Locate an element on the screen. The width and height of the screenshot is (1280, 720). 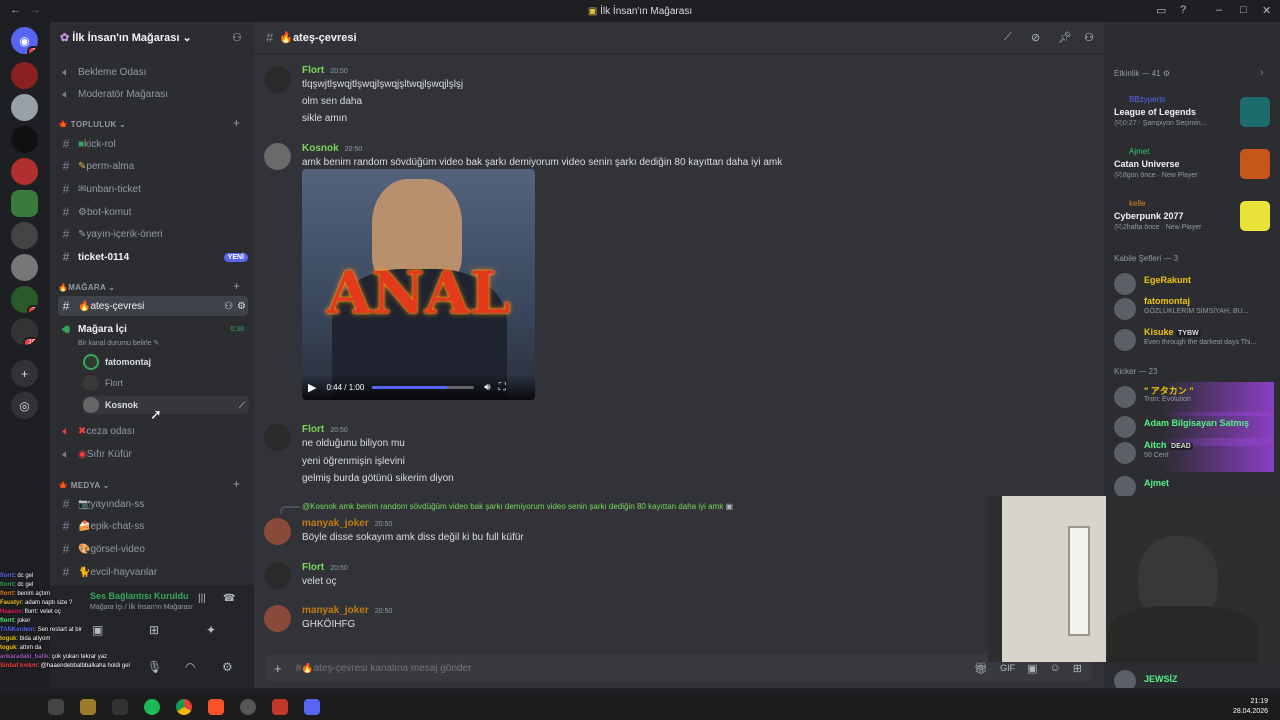
chrome-icon is located at coordinates (184, 707).